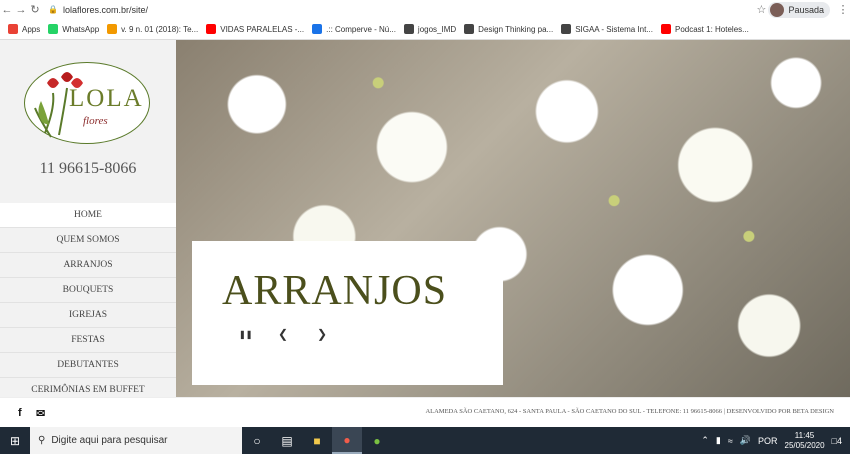 The image size is (850, 454). Describe the element at coordinates (7, 10) in the screenshot. I see `back-icon: ←` at that location.